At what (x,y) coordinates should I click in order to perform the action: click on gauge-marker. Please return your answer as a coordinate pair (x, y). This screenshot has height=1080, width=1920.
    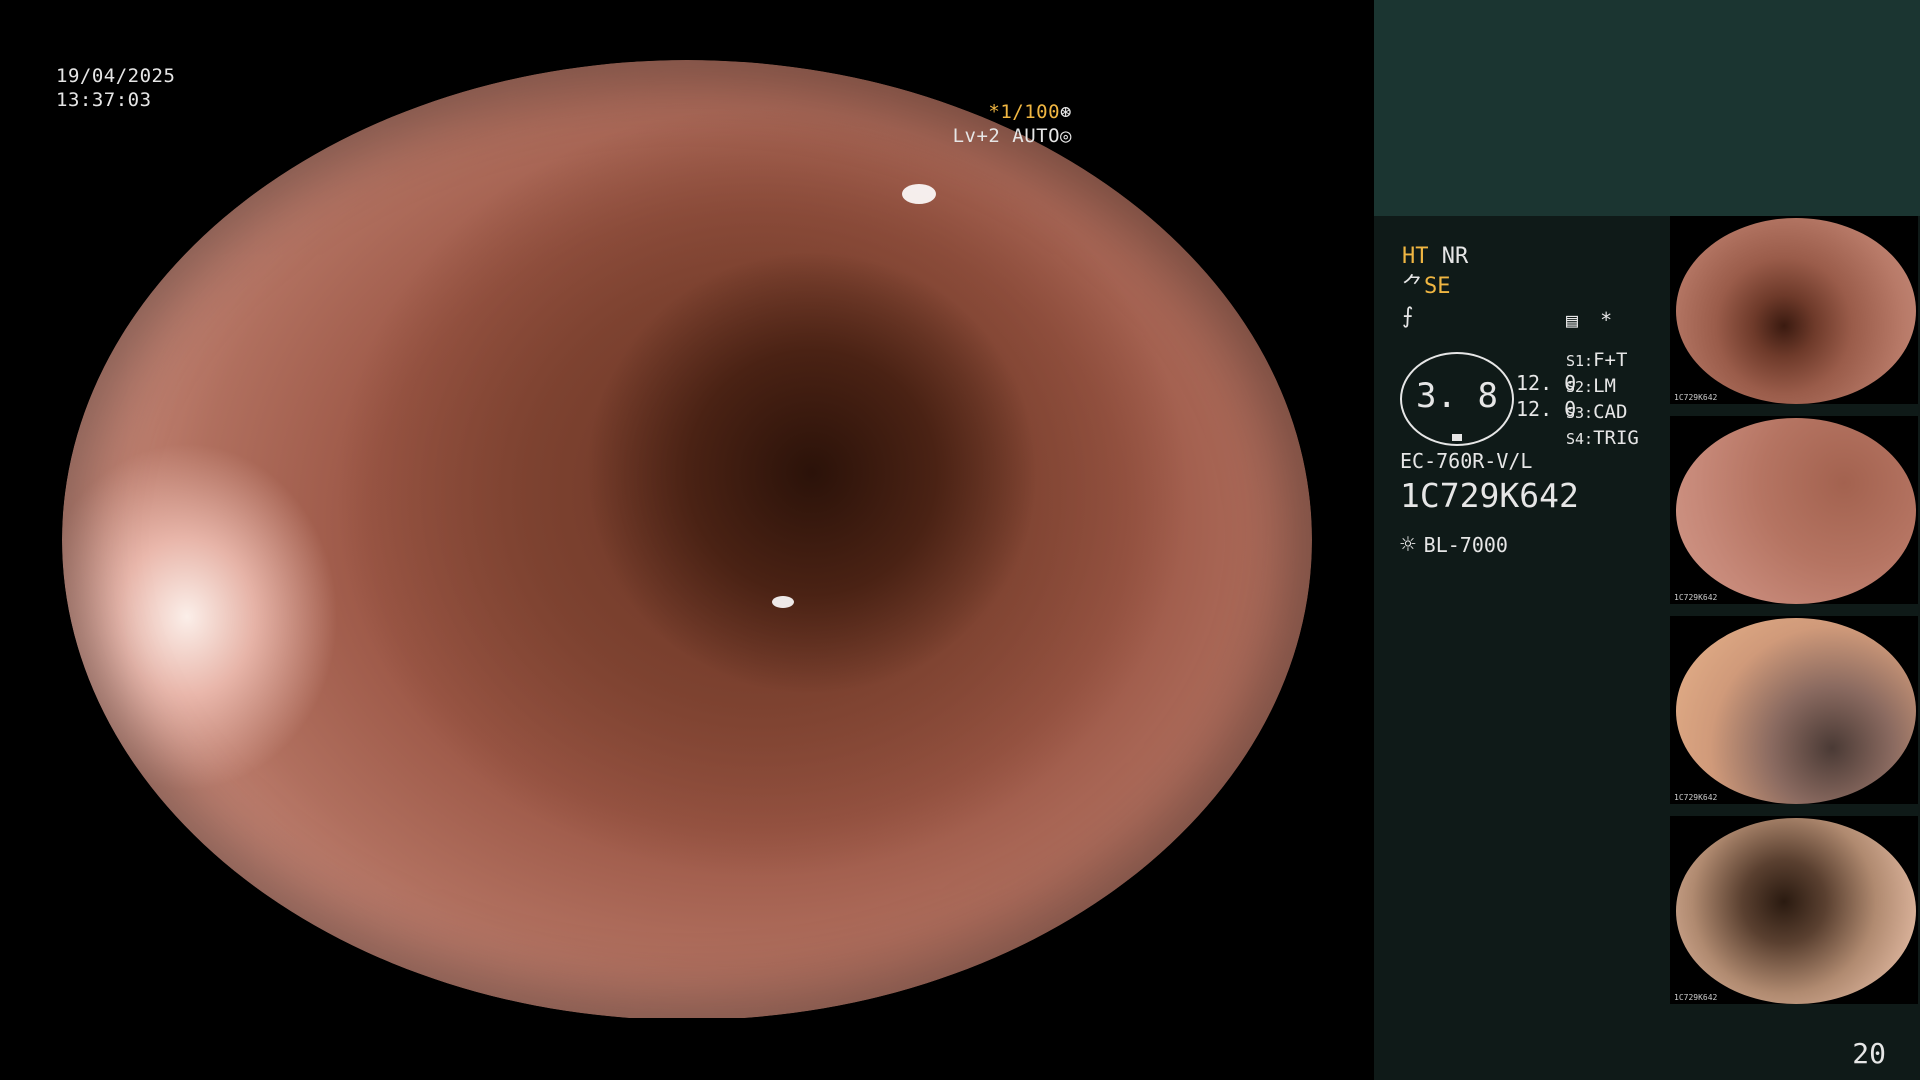
    Looking at the image, I should click on (1457, 437).